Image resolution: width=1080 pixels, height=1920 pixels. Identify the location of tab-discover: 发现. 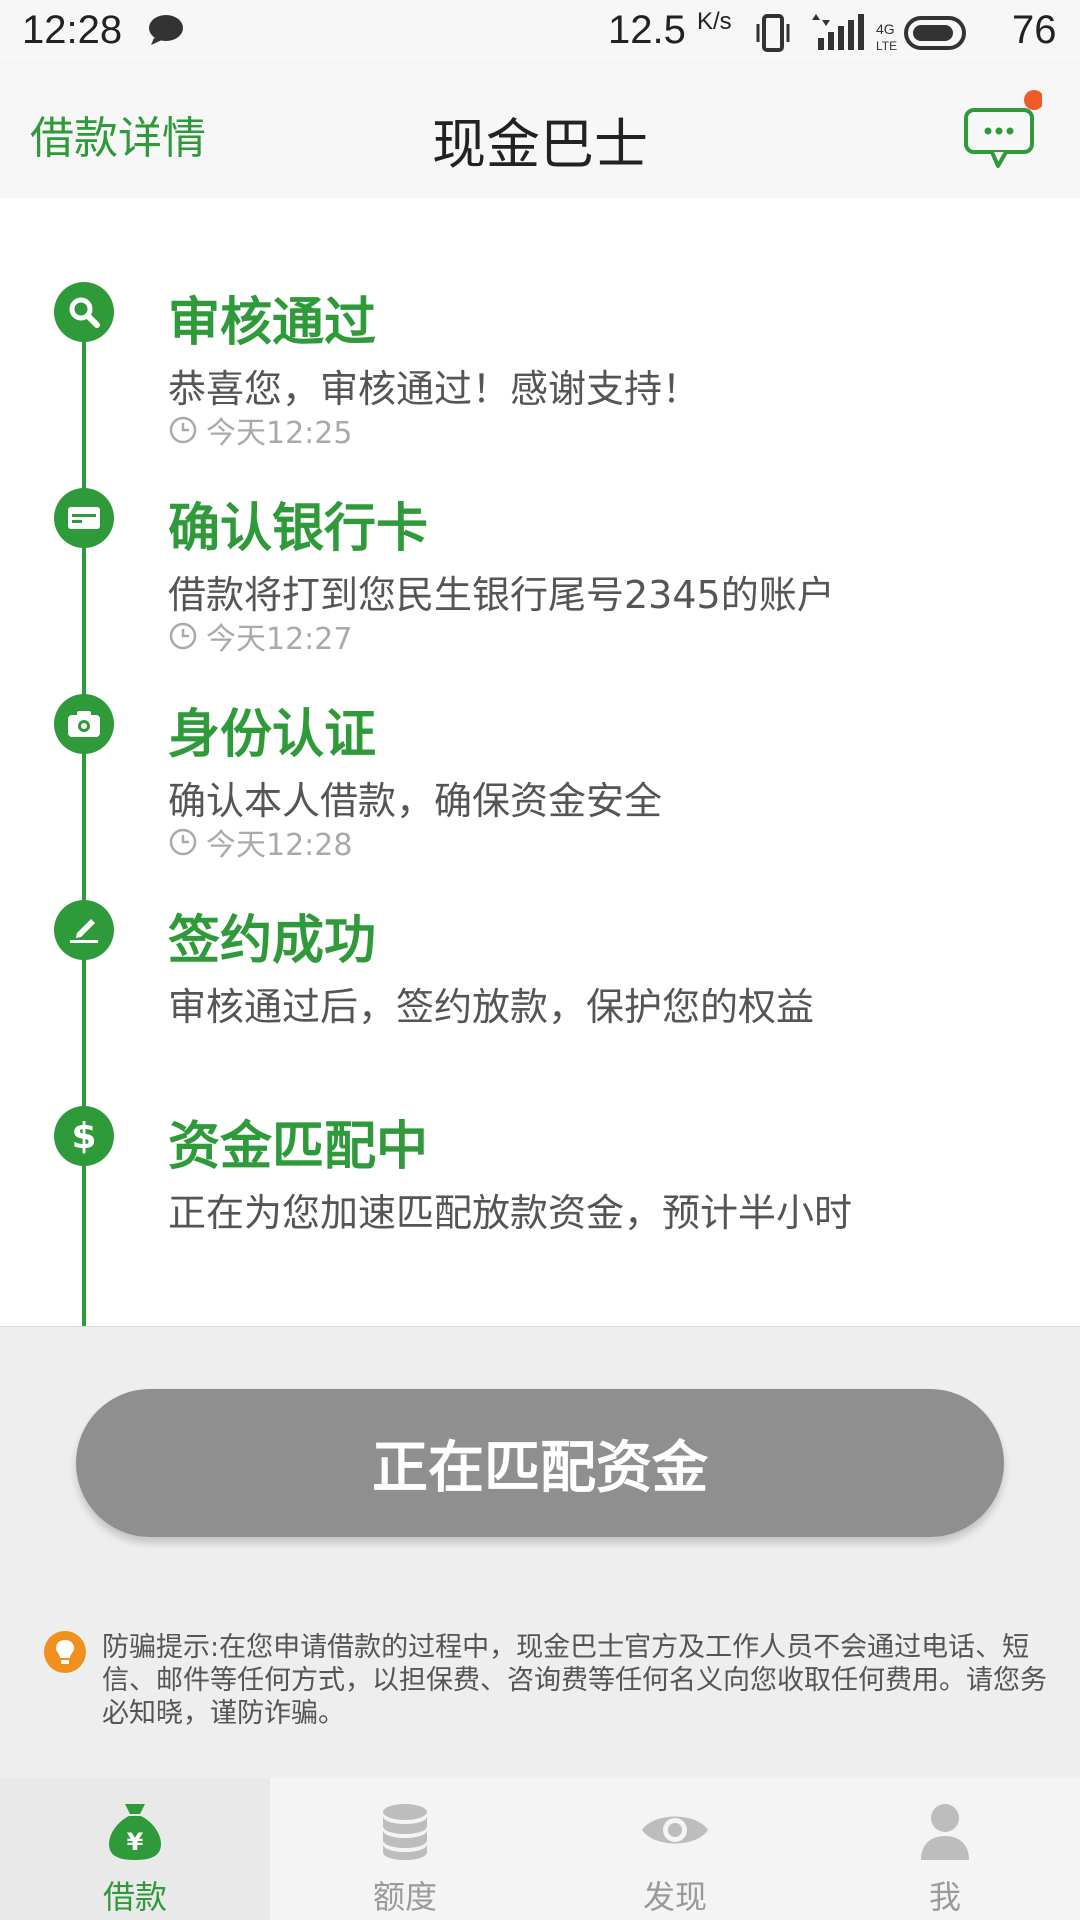
(675, 1849).